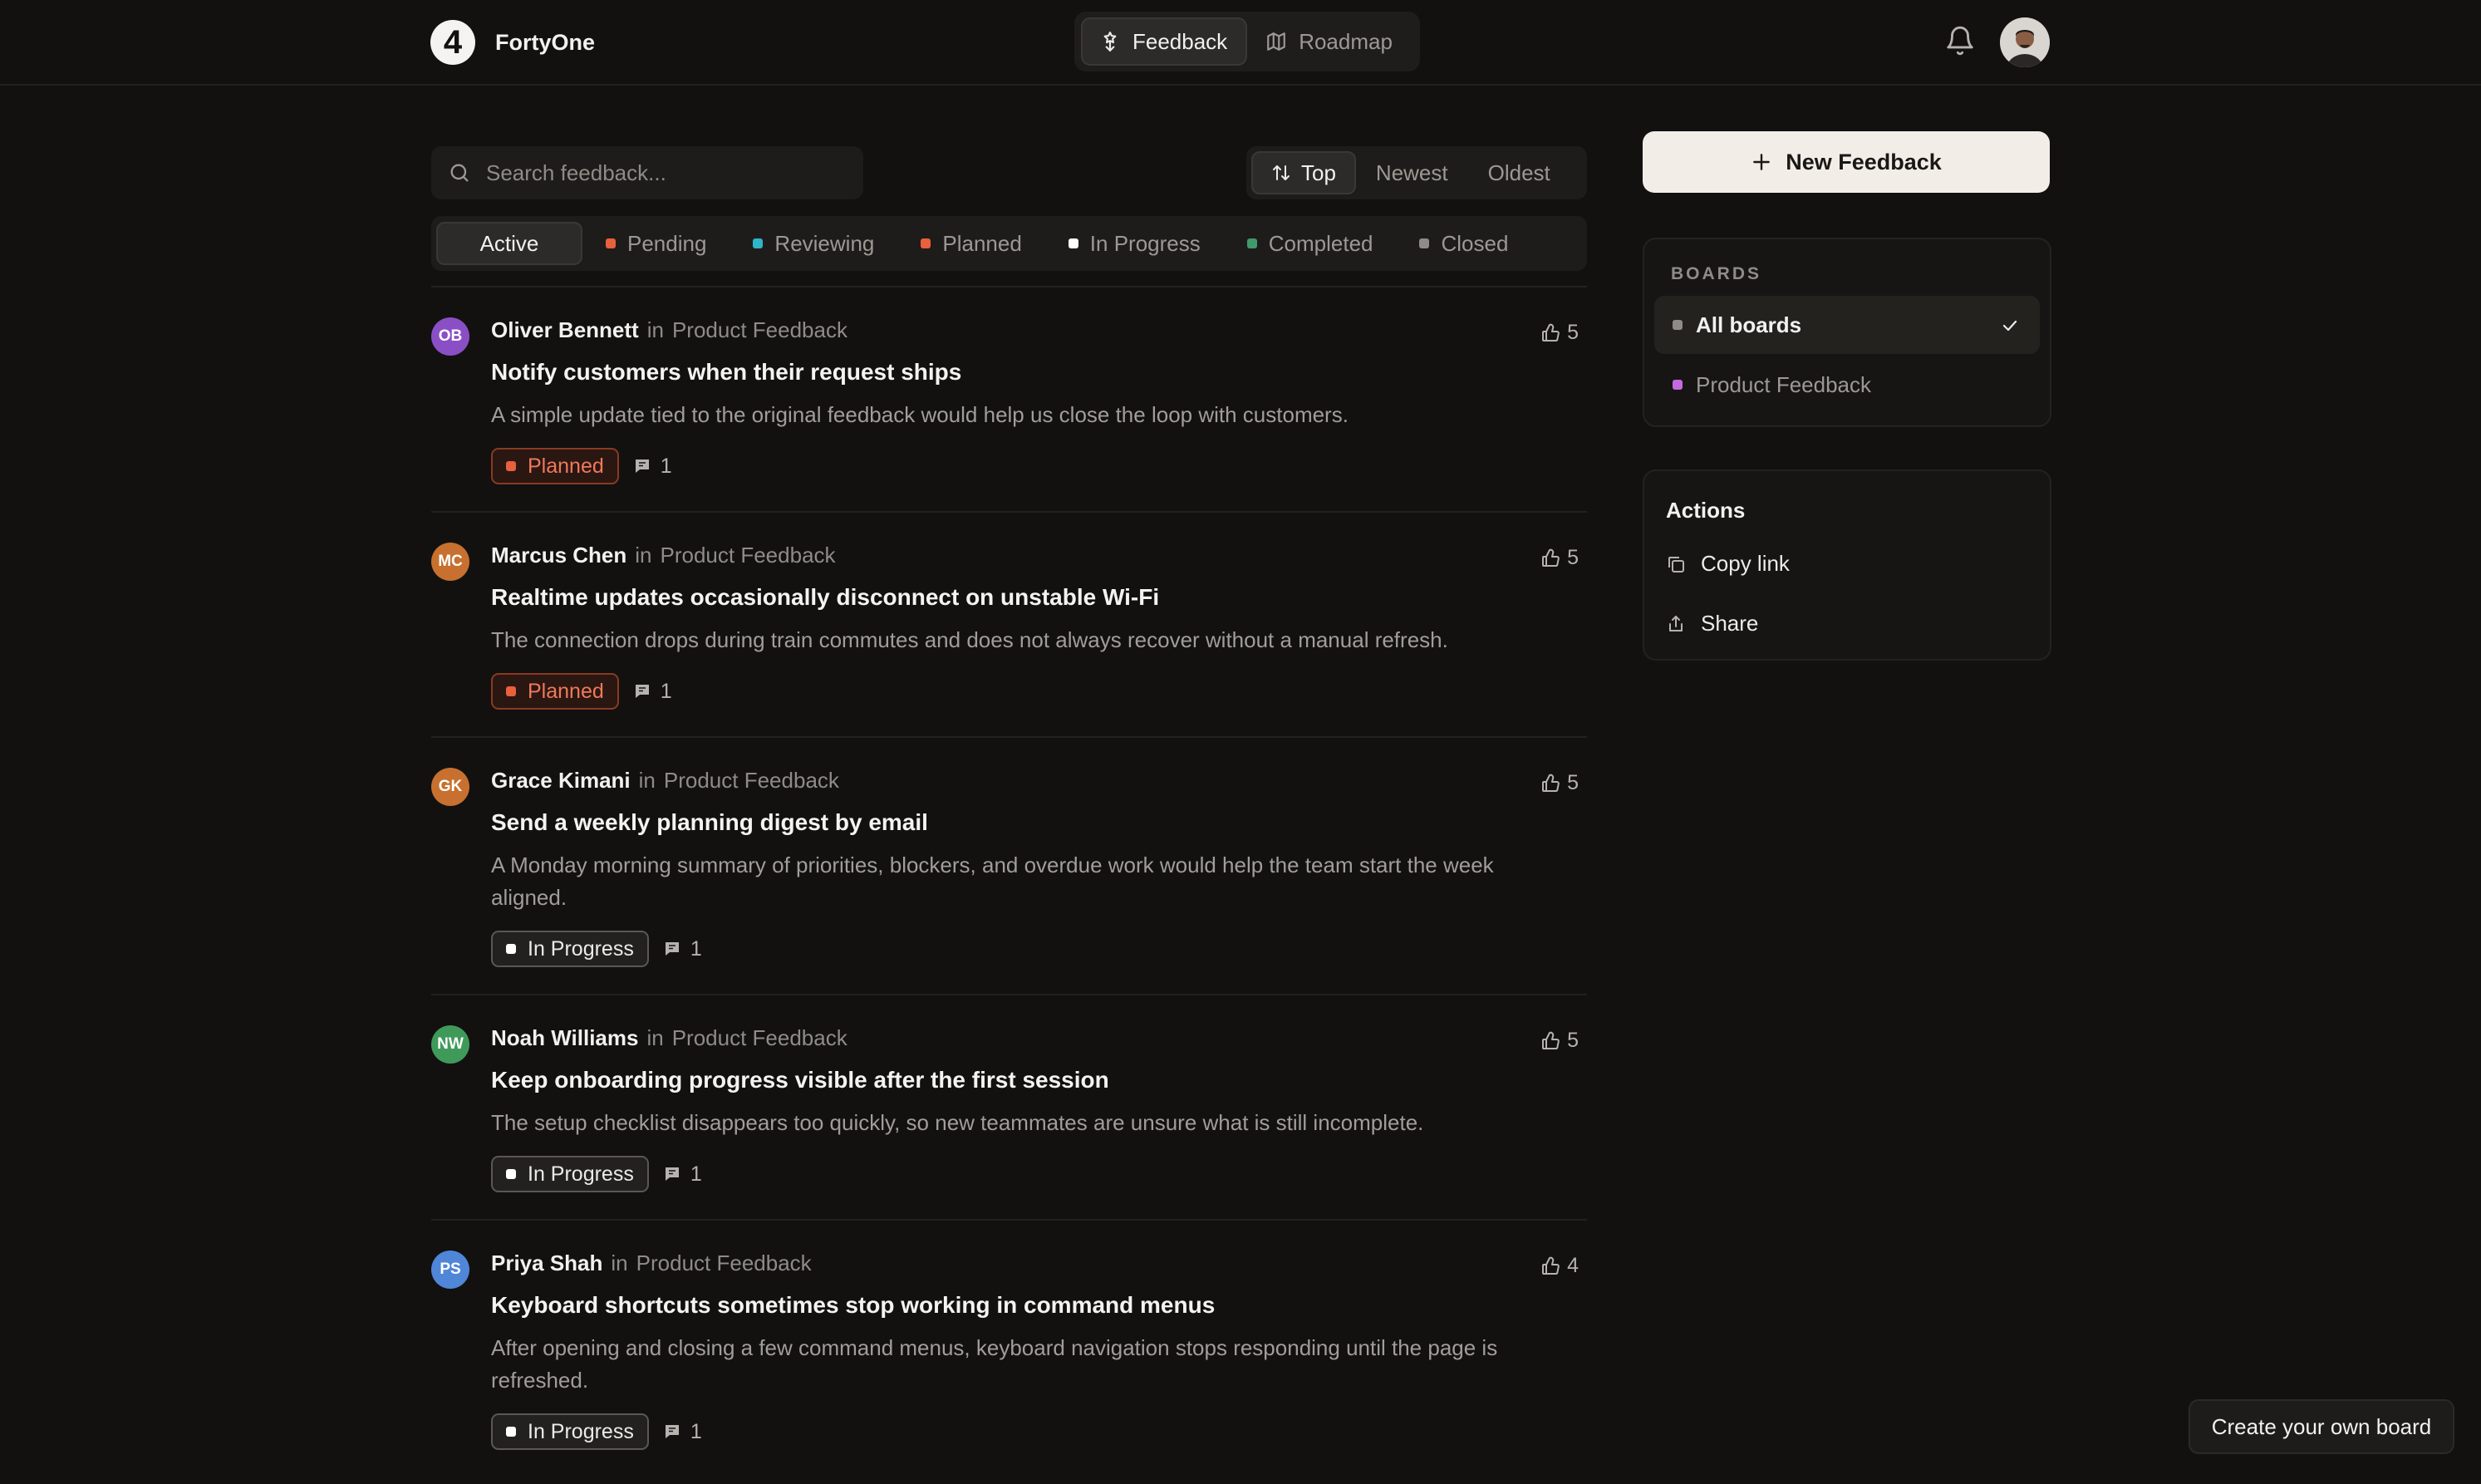 The height and width of the screenshot is (1484, 2481). I want to click on filter-label: Closed, so click(1475, 243).